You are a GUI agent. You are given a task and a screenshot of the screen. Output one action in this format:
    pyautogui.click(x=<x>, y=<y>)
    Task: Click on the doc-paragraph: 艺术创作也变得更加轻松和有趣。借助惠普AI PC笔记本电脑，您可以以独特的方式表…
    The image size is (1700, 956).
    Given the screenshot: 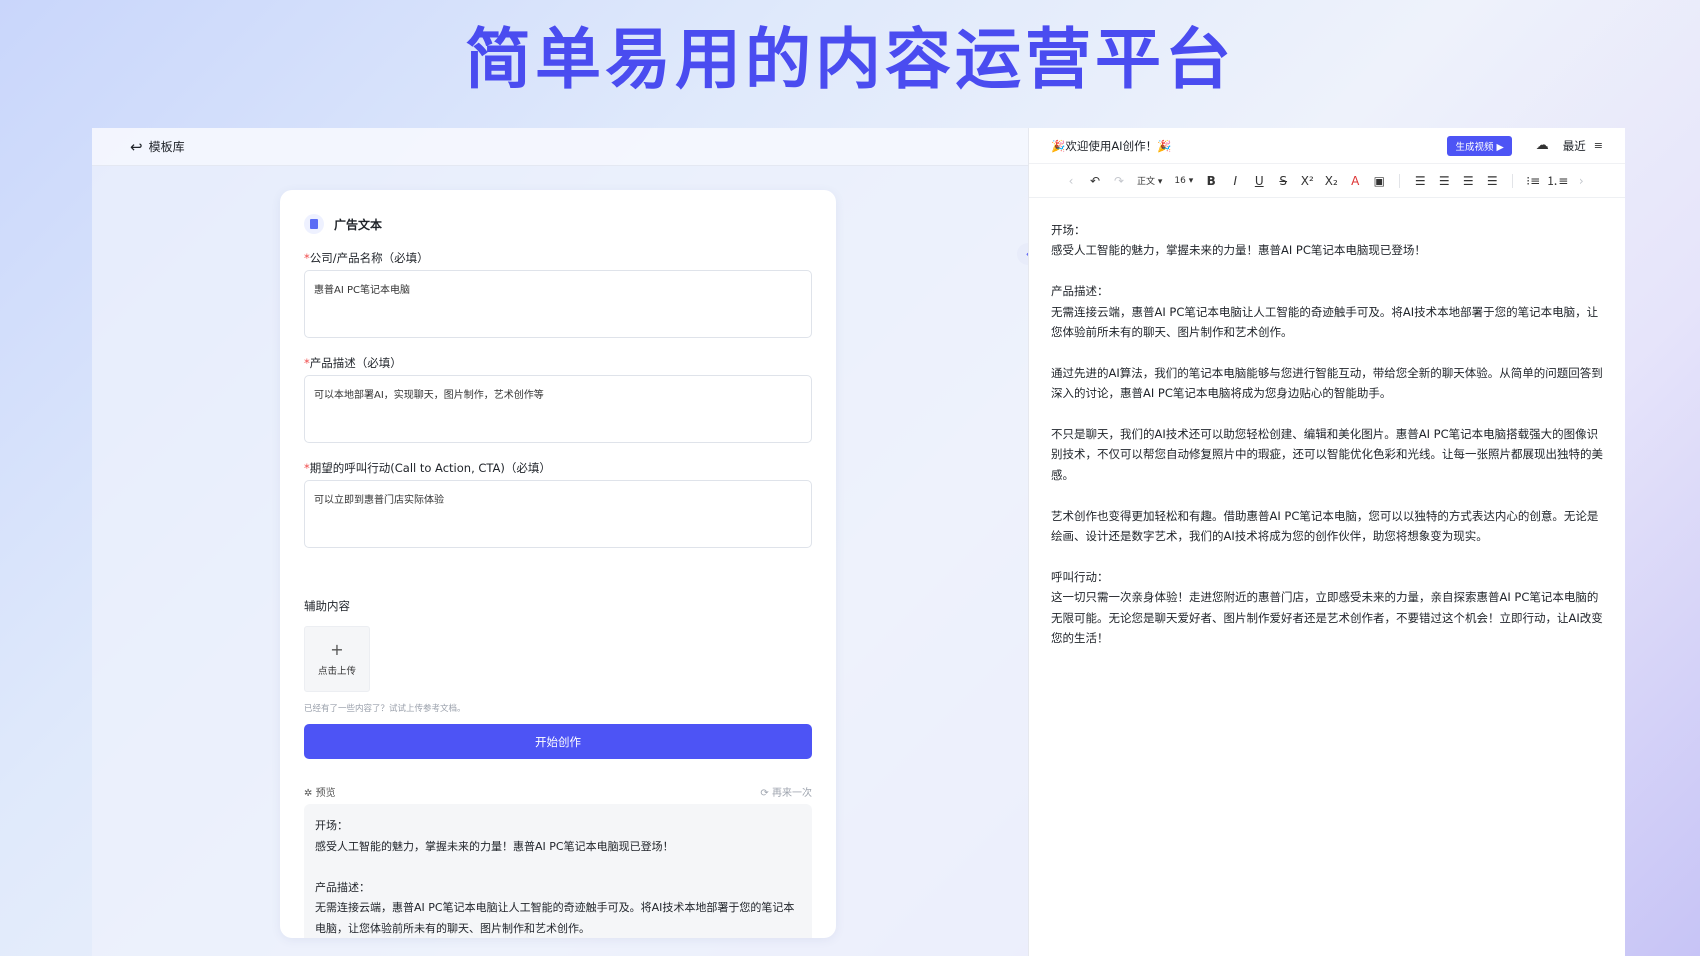 What is the action you would take?
    pyautogui.click(x=1325, y=526)
    